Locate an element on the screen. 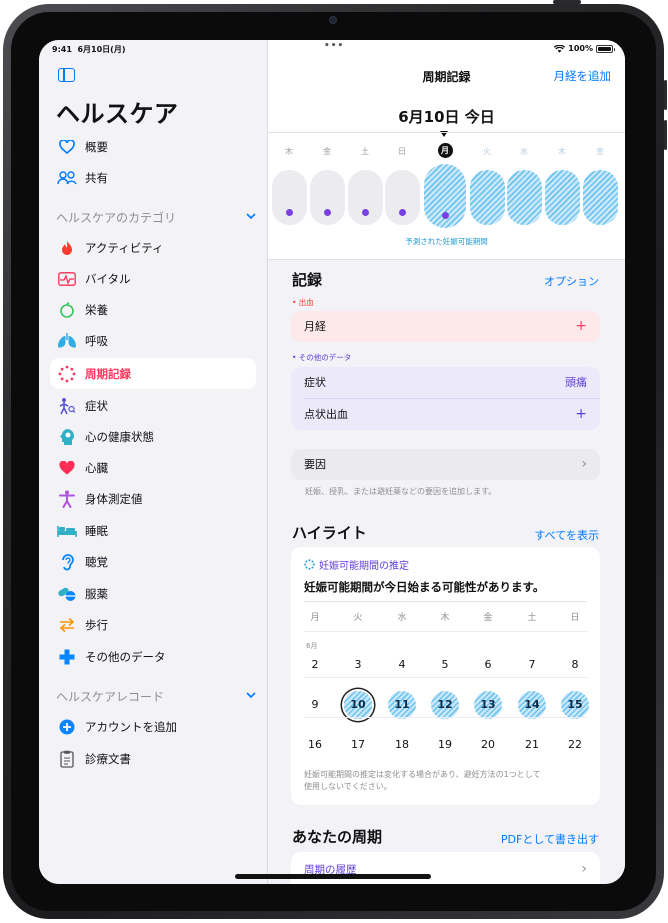 The width and height of the screenshot is (668, 923). factors-card: 要因 › is located at coordinates (445, 464).